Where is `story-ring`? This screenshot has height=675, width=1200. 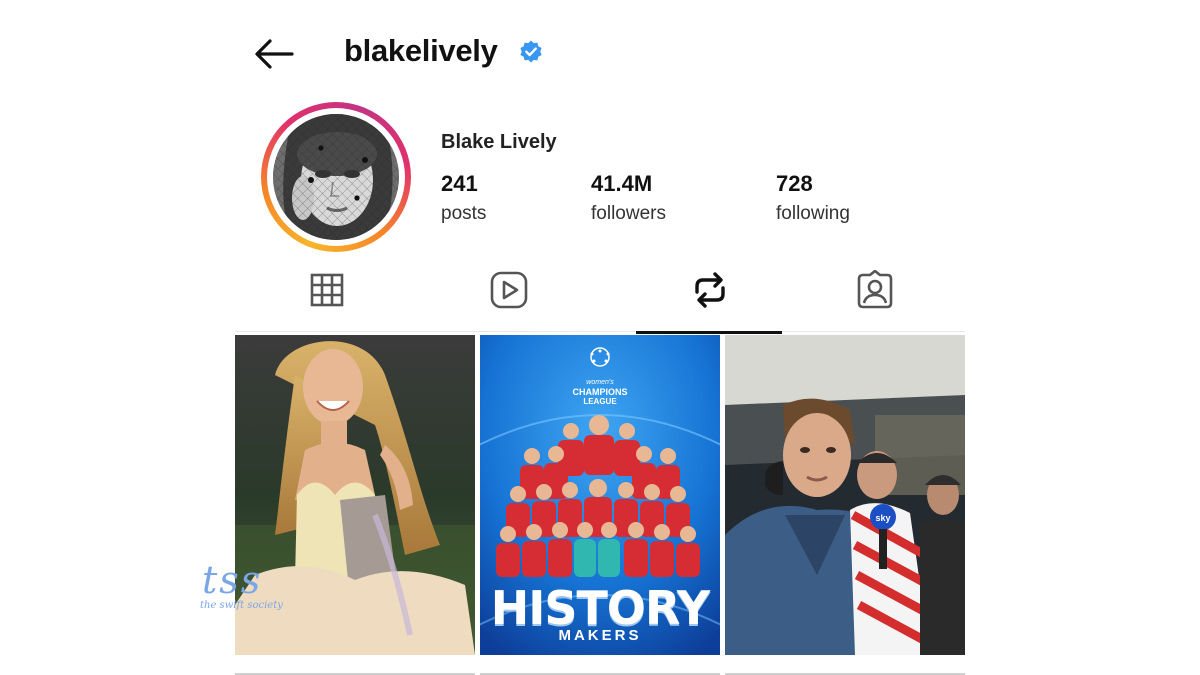 story-ring is located at coordinates (336, 177).